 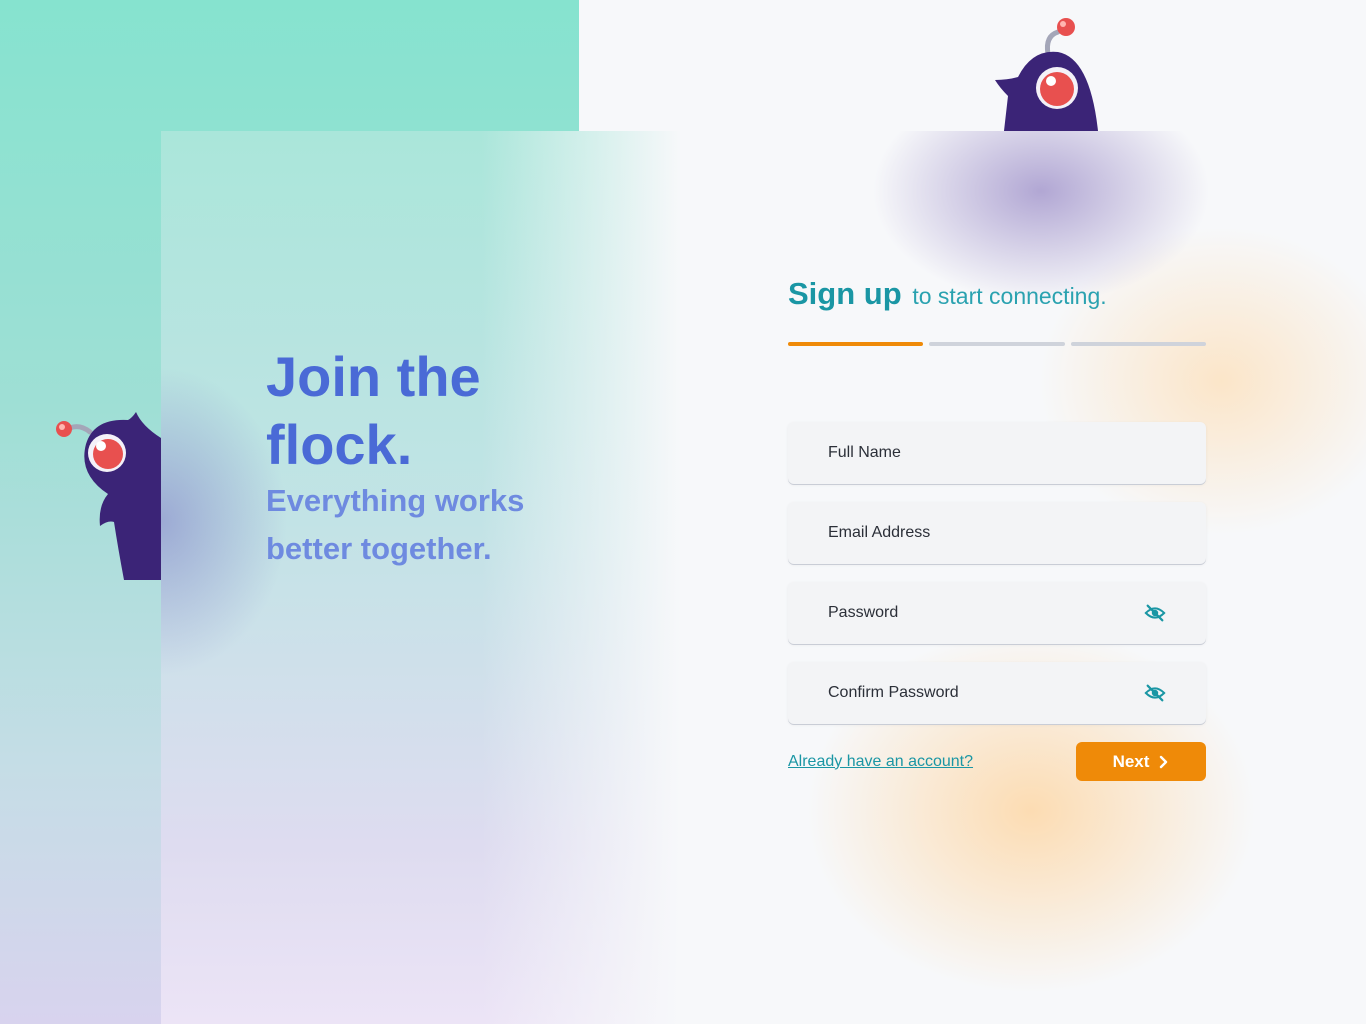 I want to click on next-button-label: Next, so click(x=1131, y=761).